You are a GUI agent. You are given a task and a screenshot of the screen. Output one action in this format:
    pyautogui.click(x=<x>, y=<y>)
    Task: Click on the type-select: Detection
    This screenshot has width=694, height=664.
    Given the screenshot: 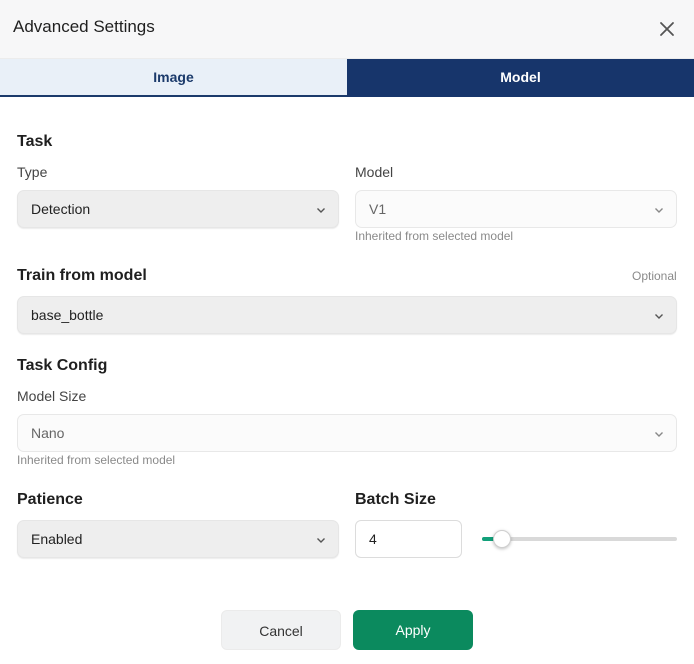 What is the action you would take?
    pyautogui.click(x=178, y=209)
    